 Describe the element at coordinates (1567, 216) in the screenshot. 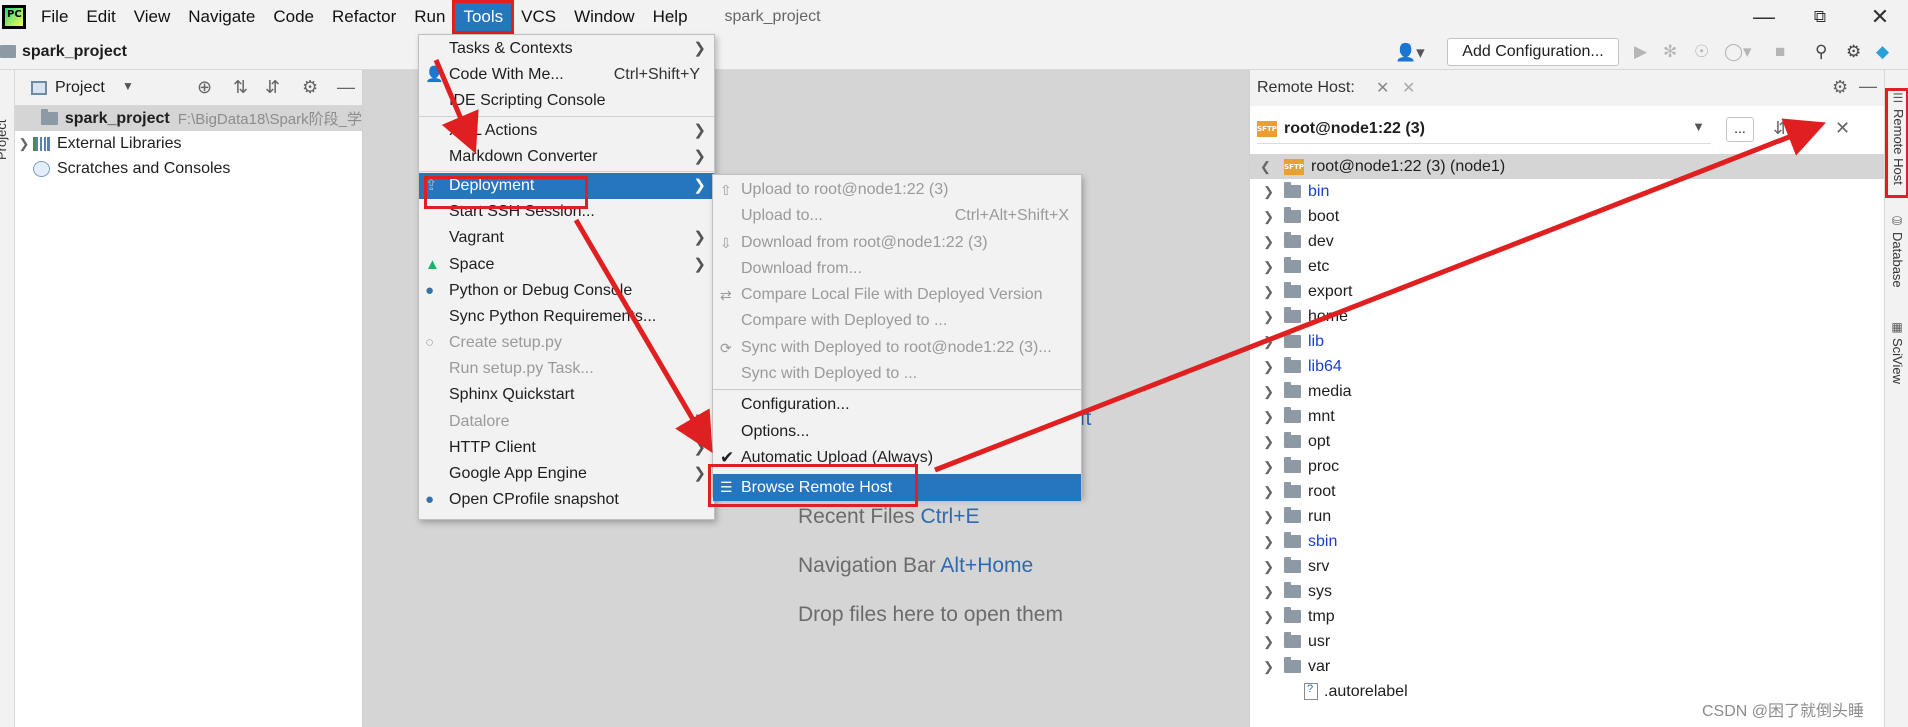

I see `tree-row-folder: ❯ boot` at that location.